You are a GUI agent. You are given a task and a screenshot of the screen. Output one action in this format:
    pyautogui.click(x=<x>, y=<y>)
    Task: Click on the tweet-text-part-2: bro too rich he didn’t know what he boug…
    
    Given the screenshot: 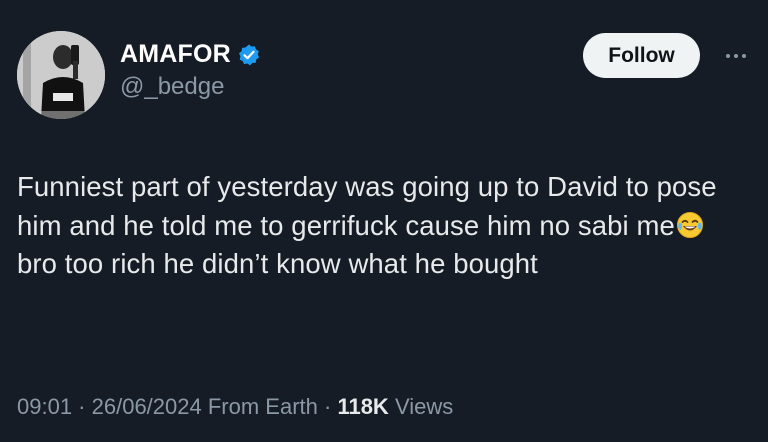 What is the action you would take?
    pyautogui.click(x=277, y=263)
    